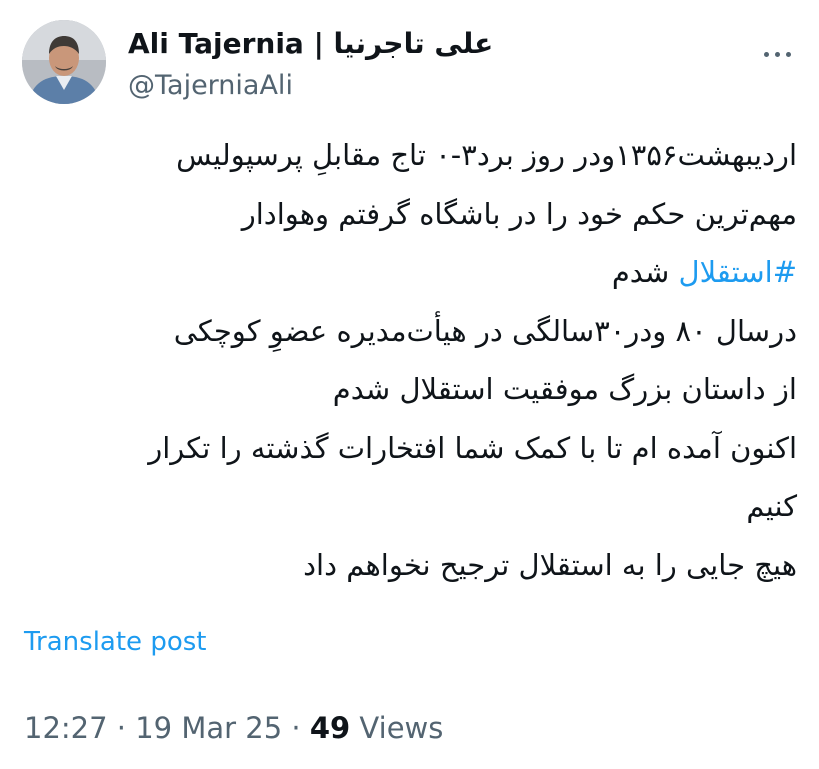 The image size is (819, 769). What do you see at coordinates (564, 389) in the screenshot?
I see `tweet-line: از داستان بزرگ موفقیت استقلال شدم` at bounding box center [564, 389].